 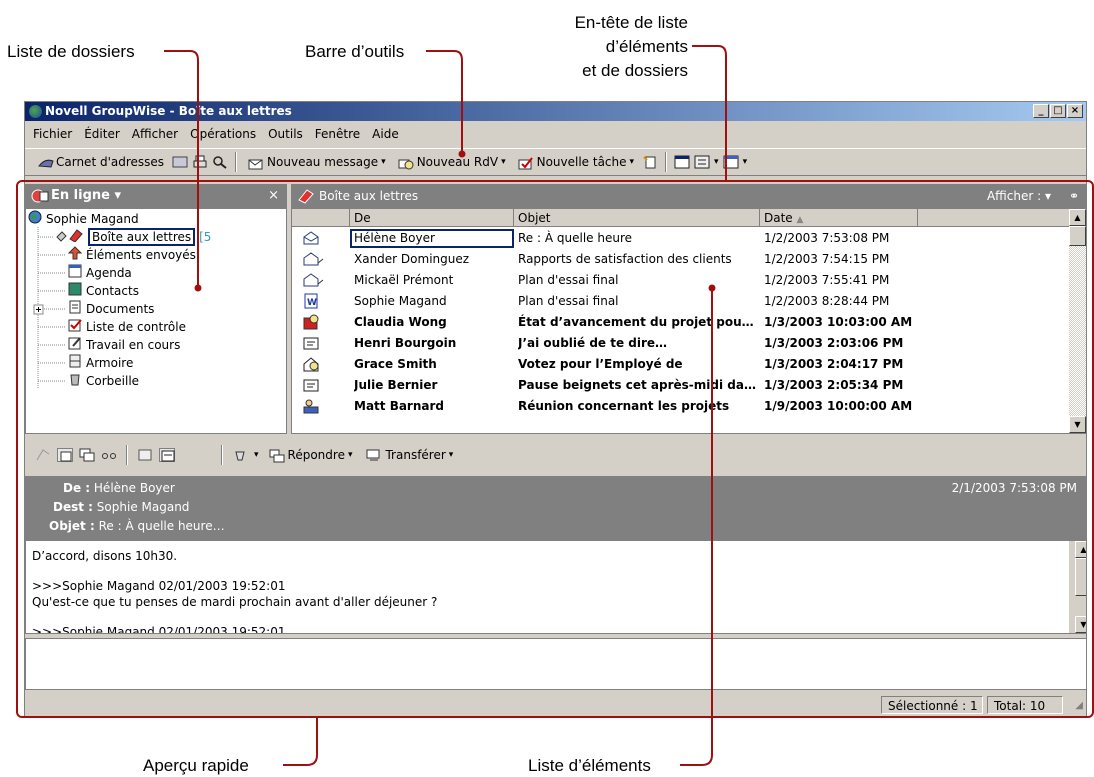 What do you see at coordinates (709, 112) in the screenshot?
I see `leader-header` at bounding box center [709, 112].